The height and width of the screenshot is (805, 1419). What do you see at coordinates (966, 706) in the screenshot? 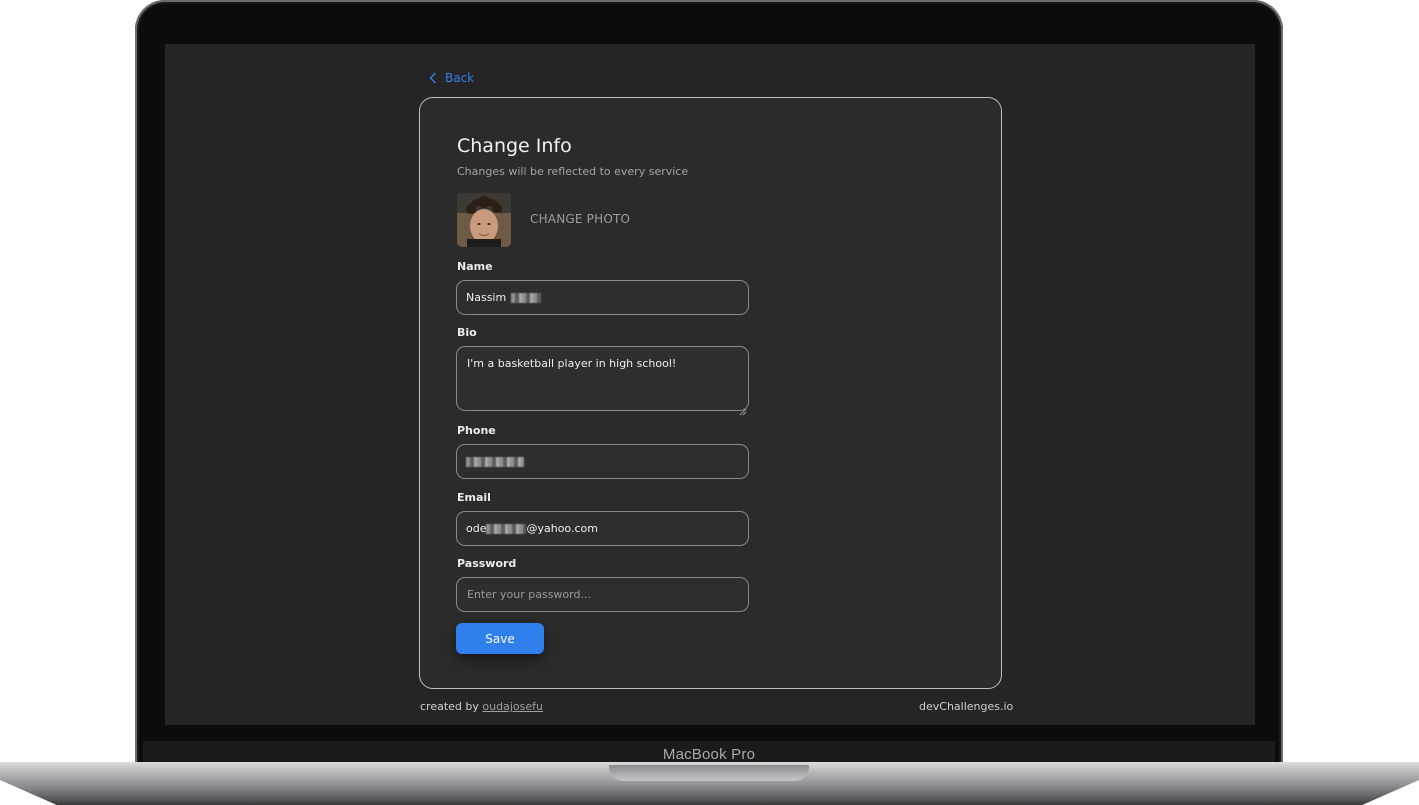
I see `footer-site: devChallenges.io` at bounding box center [966, 706].